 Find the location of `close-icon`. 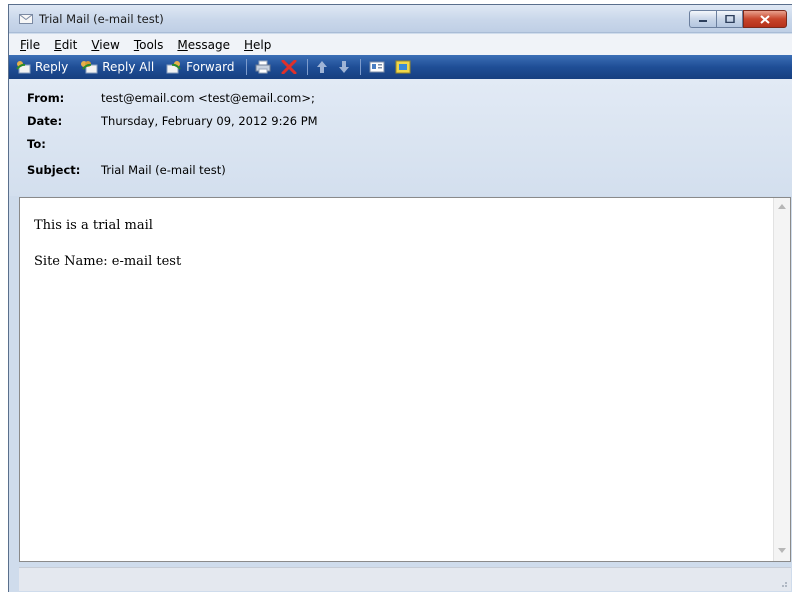

close-icon is located at coordinates (765, 19).